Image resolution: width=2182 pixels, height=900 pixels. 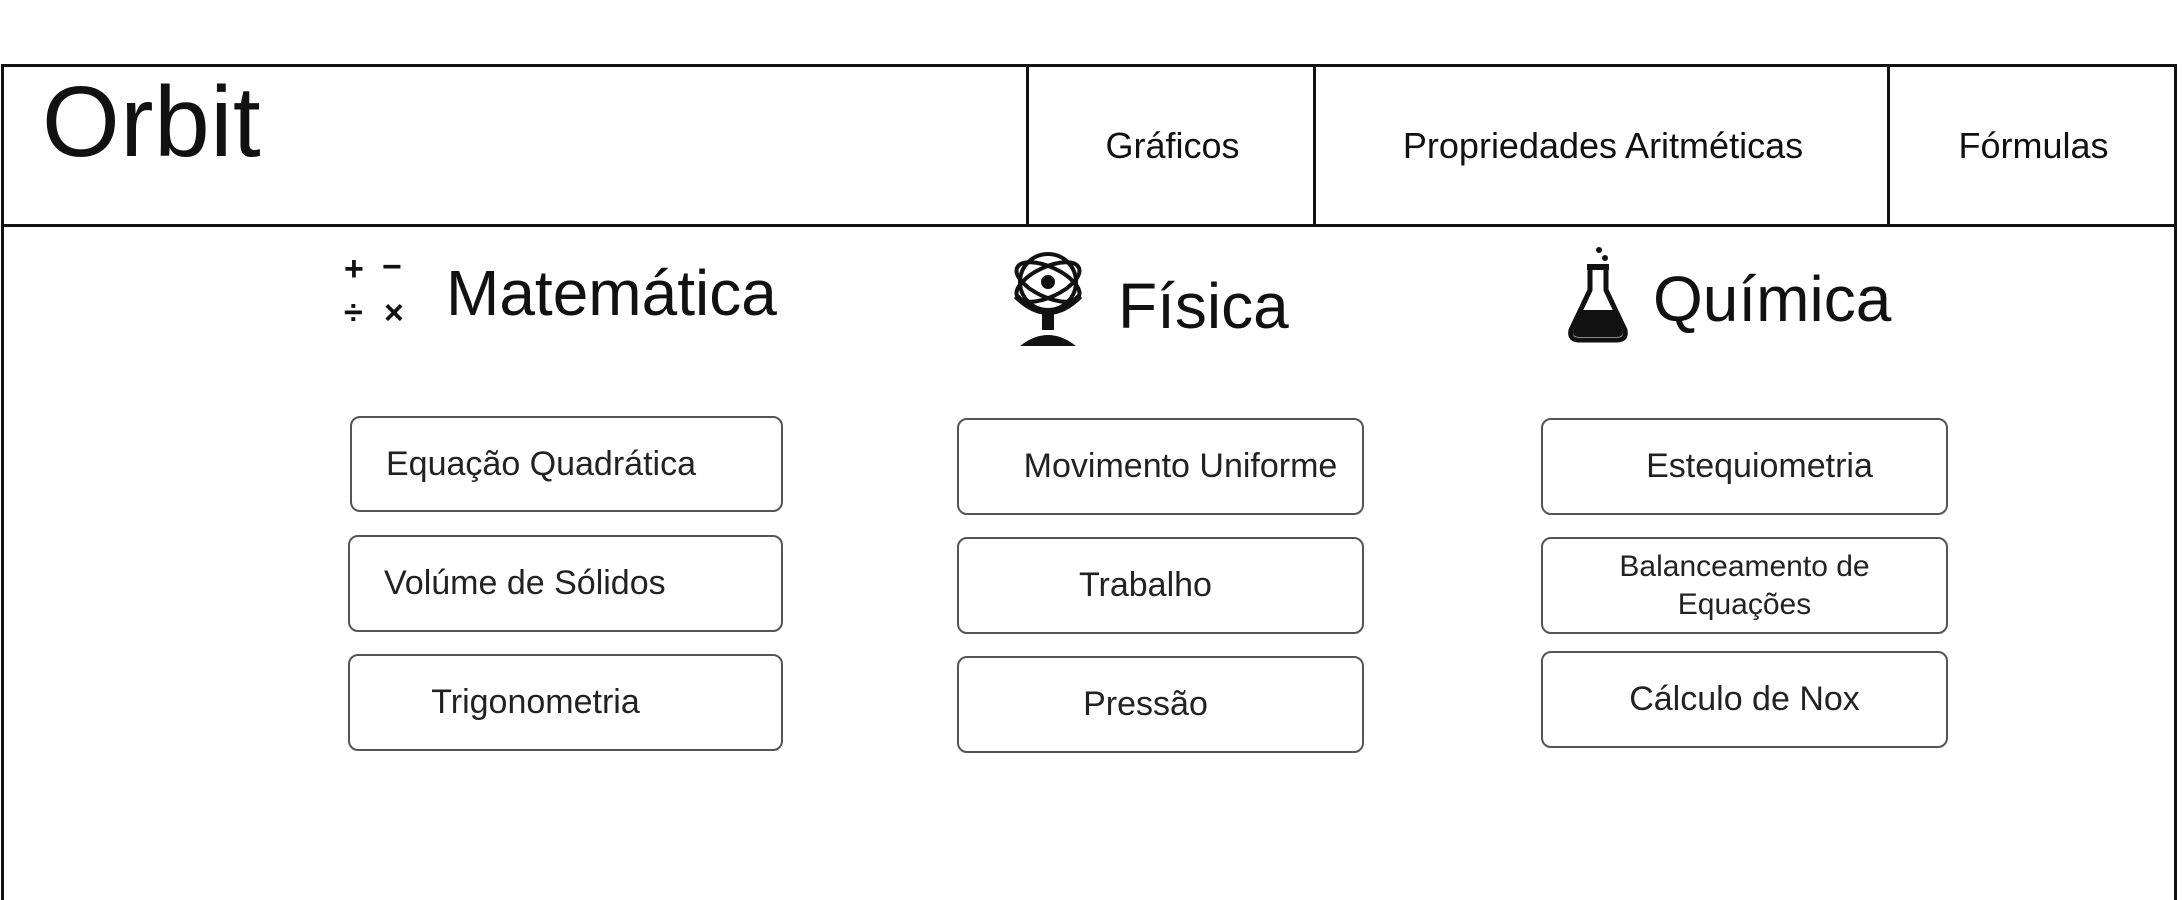 I want to click on button-trabalho: Trabalho, so click(x=1160, y=585).